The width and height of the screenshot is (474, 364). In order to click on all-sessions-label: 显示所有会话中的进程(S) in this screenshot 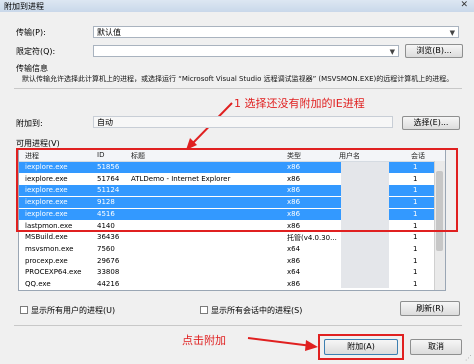, I will do `click(257, 310)`.